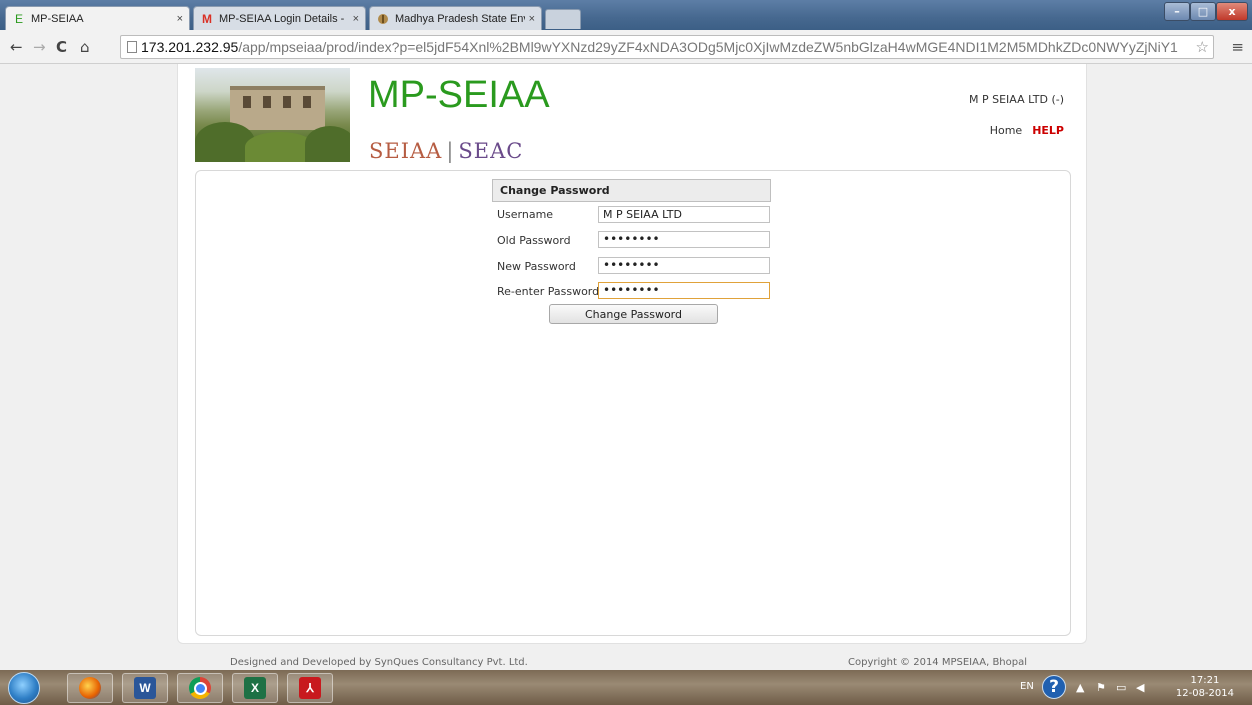 The width and height of the screenshot is (1252, 705). I want to click on clock-date: 12-08-2014, so click(1204, 693).